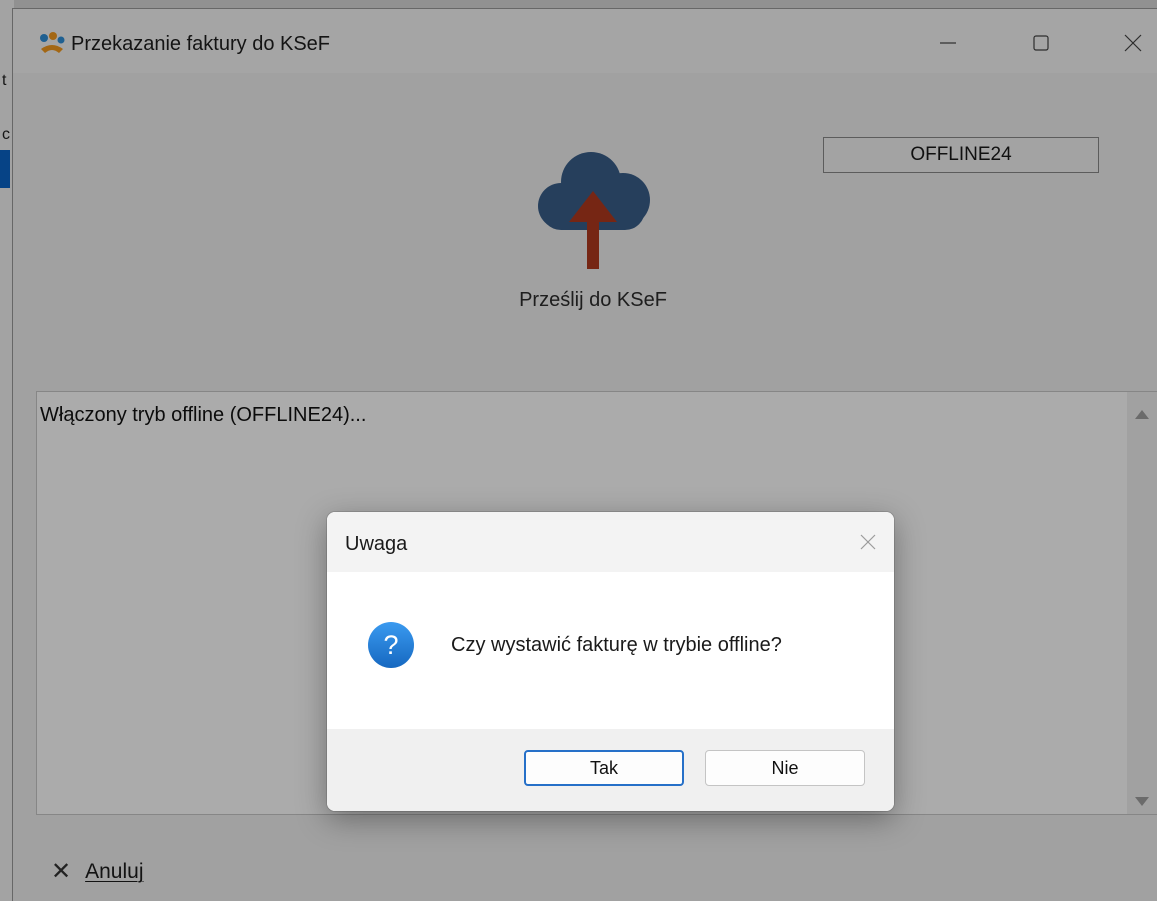 This screenshot has width=1157, height=901. I want to click on dialog-message: Czy wystawić fakturę w trybie offline?, so click(616, 645).